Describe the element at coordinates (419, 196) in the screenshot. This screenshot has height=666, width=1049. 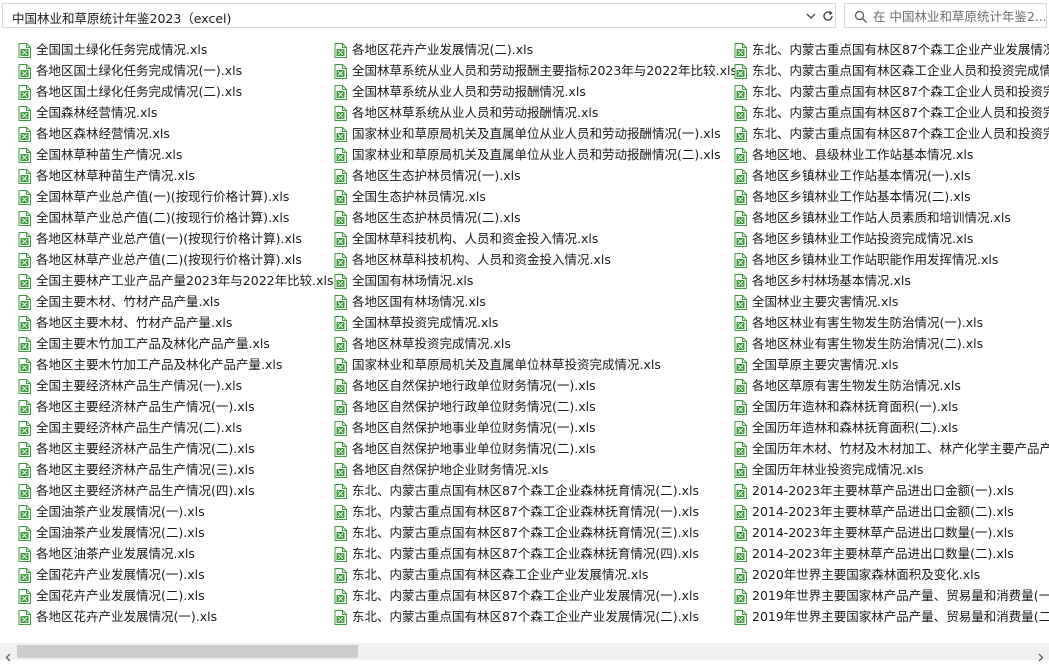
I see `file-name: 全国生态护林员情况.xls` at that location.